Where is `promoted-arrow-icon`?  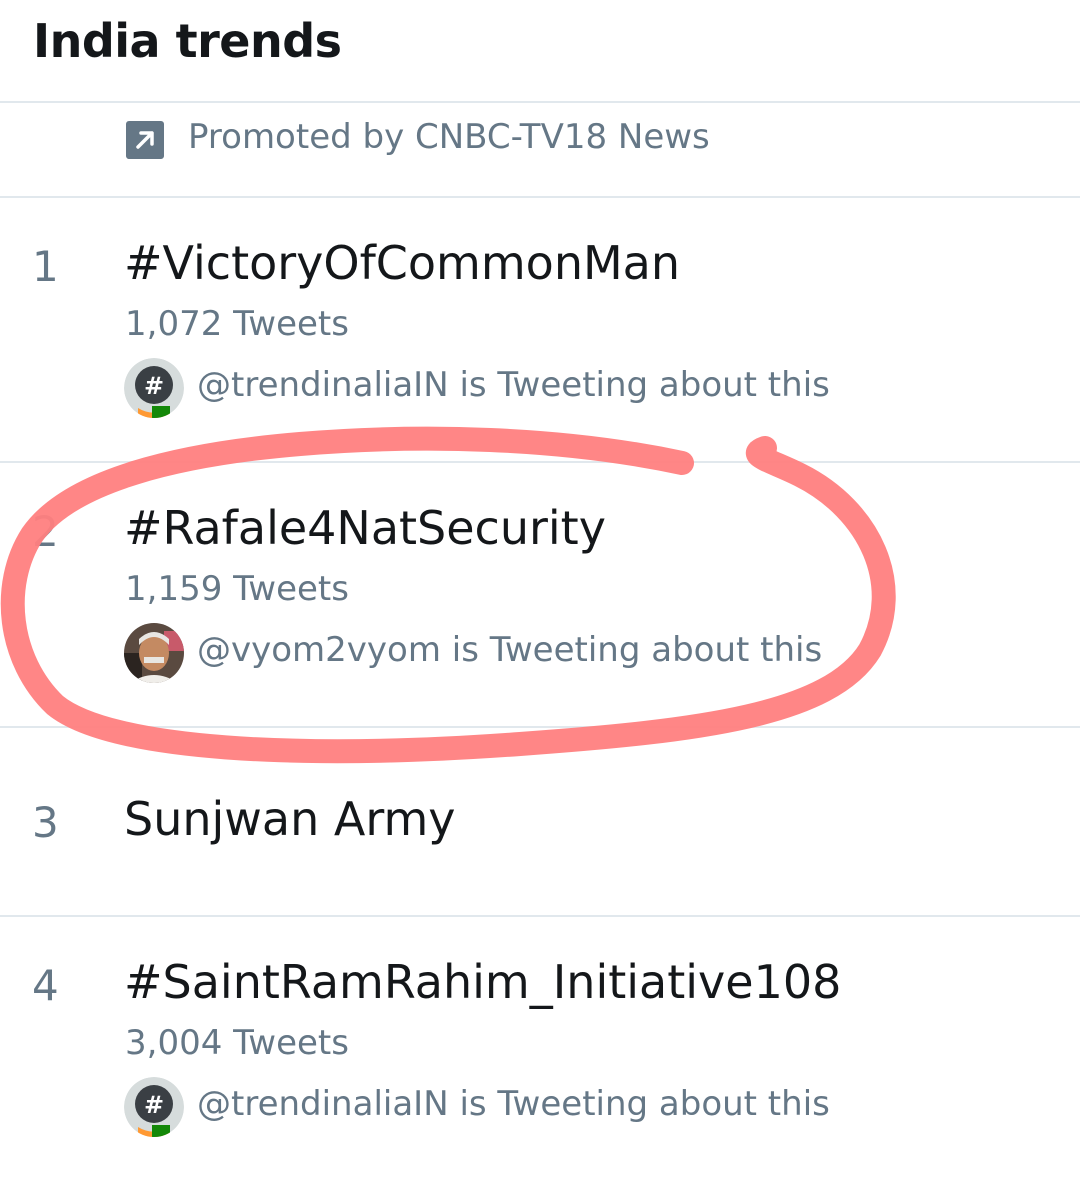
promoted-arrow-icon is located at coordinates (145, 140).